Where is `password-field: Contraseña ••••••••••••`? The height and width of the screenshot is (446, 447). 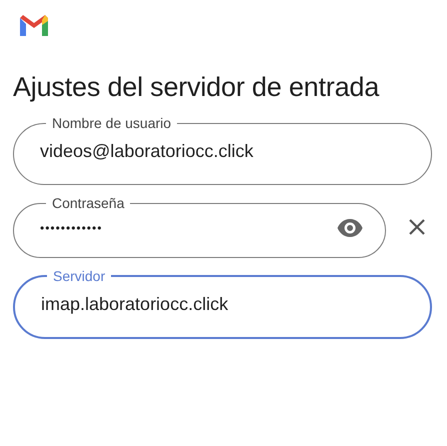
password-field: Contraseña •••••••••••• is located at coordinates (199, 226).